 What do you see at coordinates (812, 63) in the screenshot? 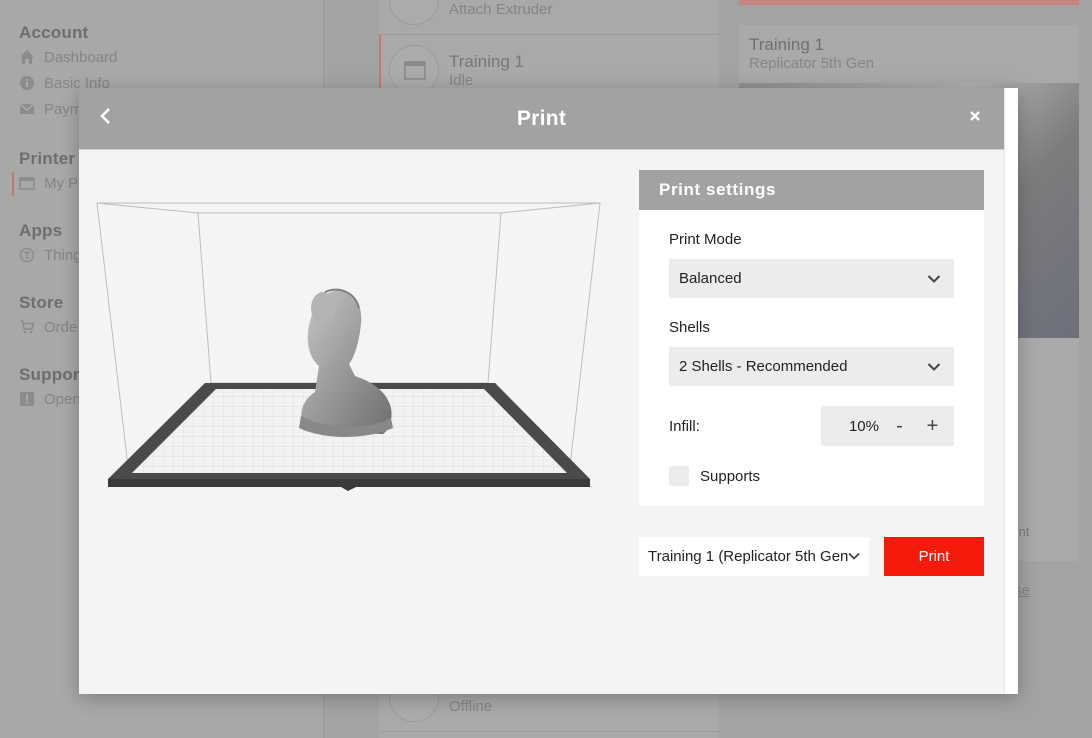
I see `printer-model: Replicator 5th Gen` at bounding box center [812, 63].